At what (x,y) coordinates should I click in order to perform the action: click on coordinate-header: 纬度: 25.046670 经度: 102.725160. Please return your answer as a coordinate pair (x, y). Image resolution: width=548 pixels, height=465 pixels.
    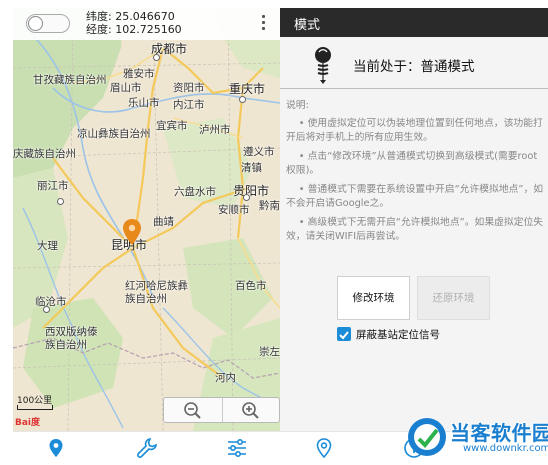
    Looking at the image, I should click on (146, 24).